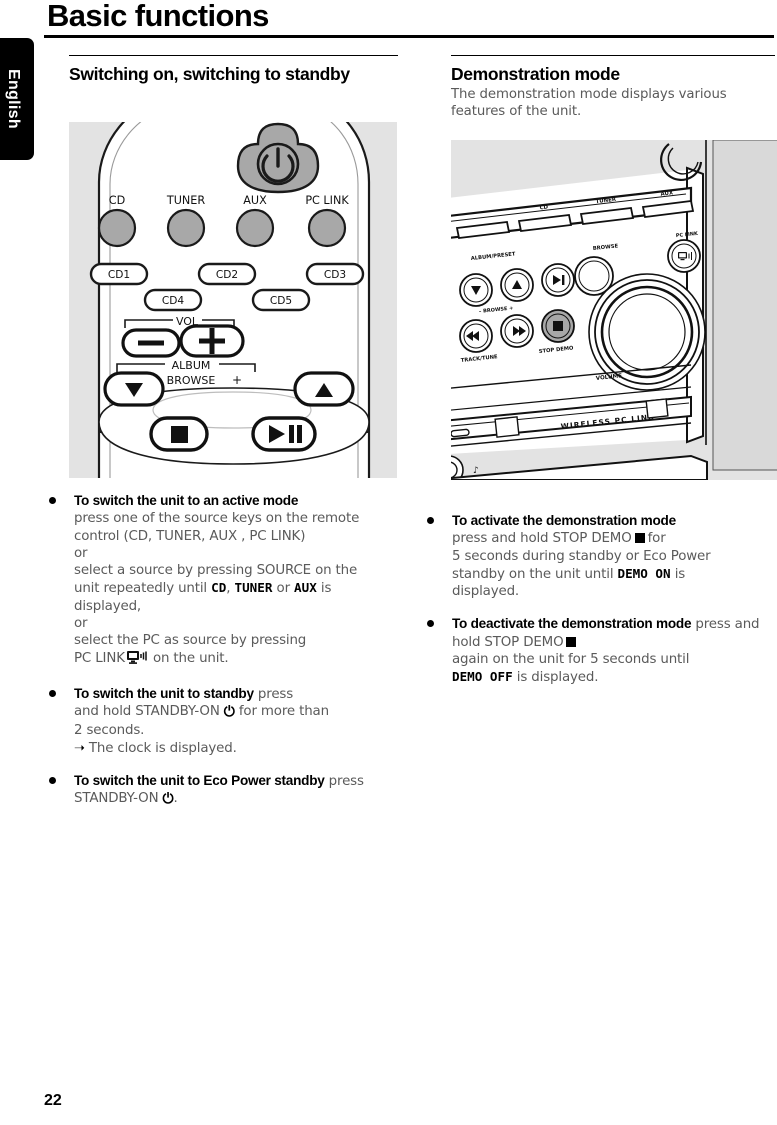  I want to click on bullet-lead: To switch the unit to Eco Power standby, so click(199, 781).